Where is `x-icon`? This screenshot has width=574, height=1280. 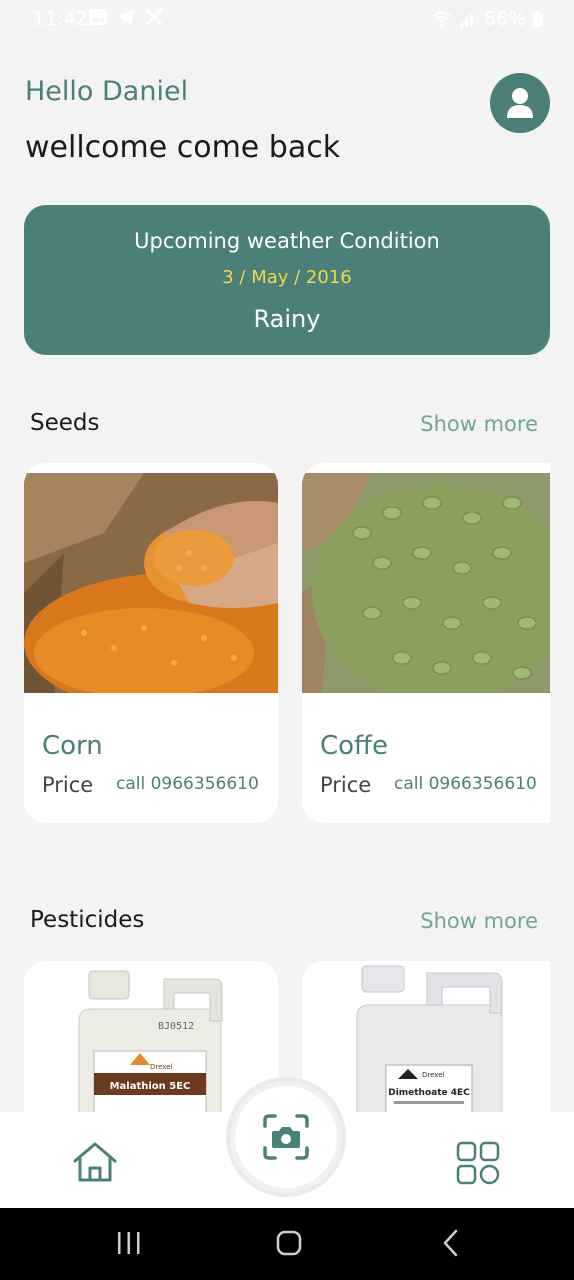
x-icon is located at coordinates (154, 17).